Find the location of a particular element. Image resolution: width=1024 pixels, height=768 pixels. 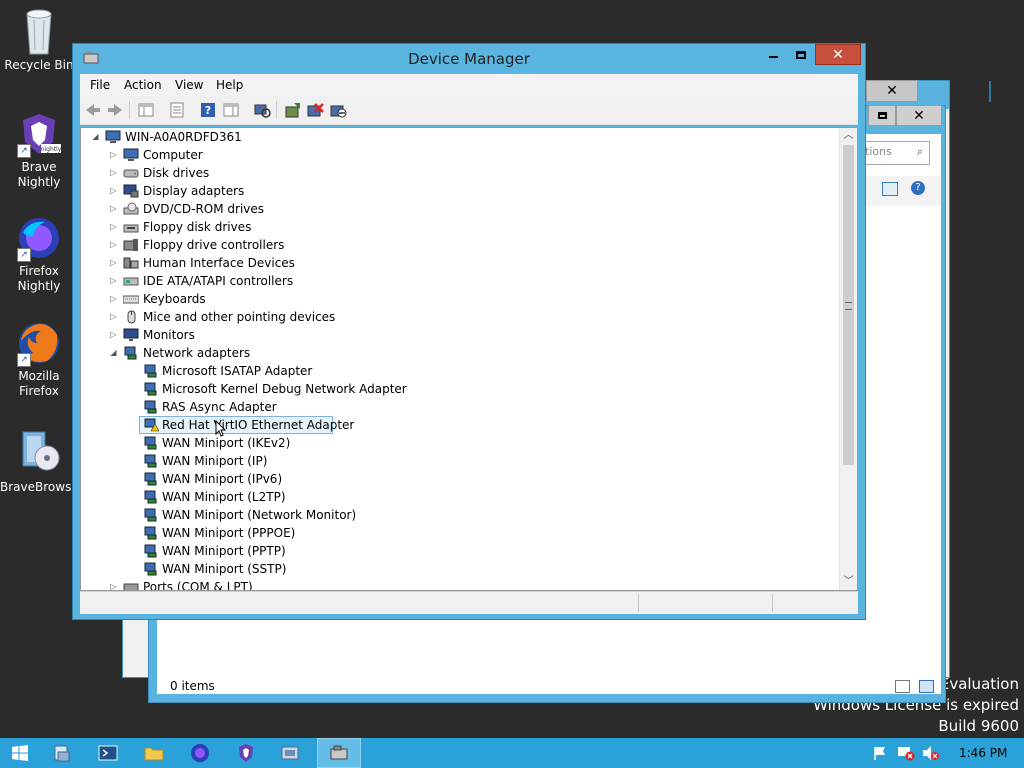

scroll-up-arrow-icon: ︿ is located at coordinates (848, 136).